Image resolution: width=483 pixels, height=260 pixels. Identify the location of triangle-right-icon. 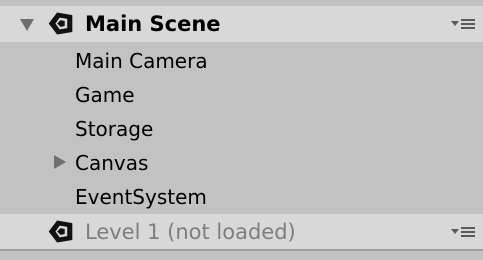
(60, 162).